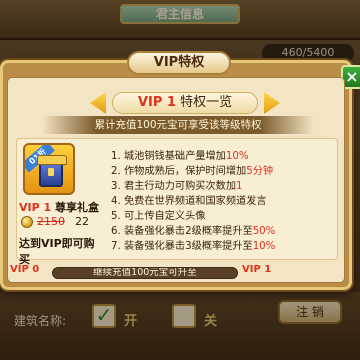  What do you see at coordinates (98, 103) in the screenshot?
I see `prev-level-arrow-icon` at bounding box center [98, 103].